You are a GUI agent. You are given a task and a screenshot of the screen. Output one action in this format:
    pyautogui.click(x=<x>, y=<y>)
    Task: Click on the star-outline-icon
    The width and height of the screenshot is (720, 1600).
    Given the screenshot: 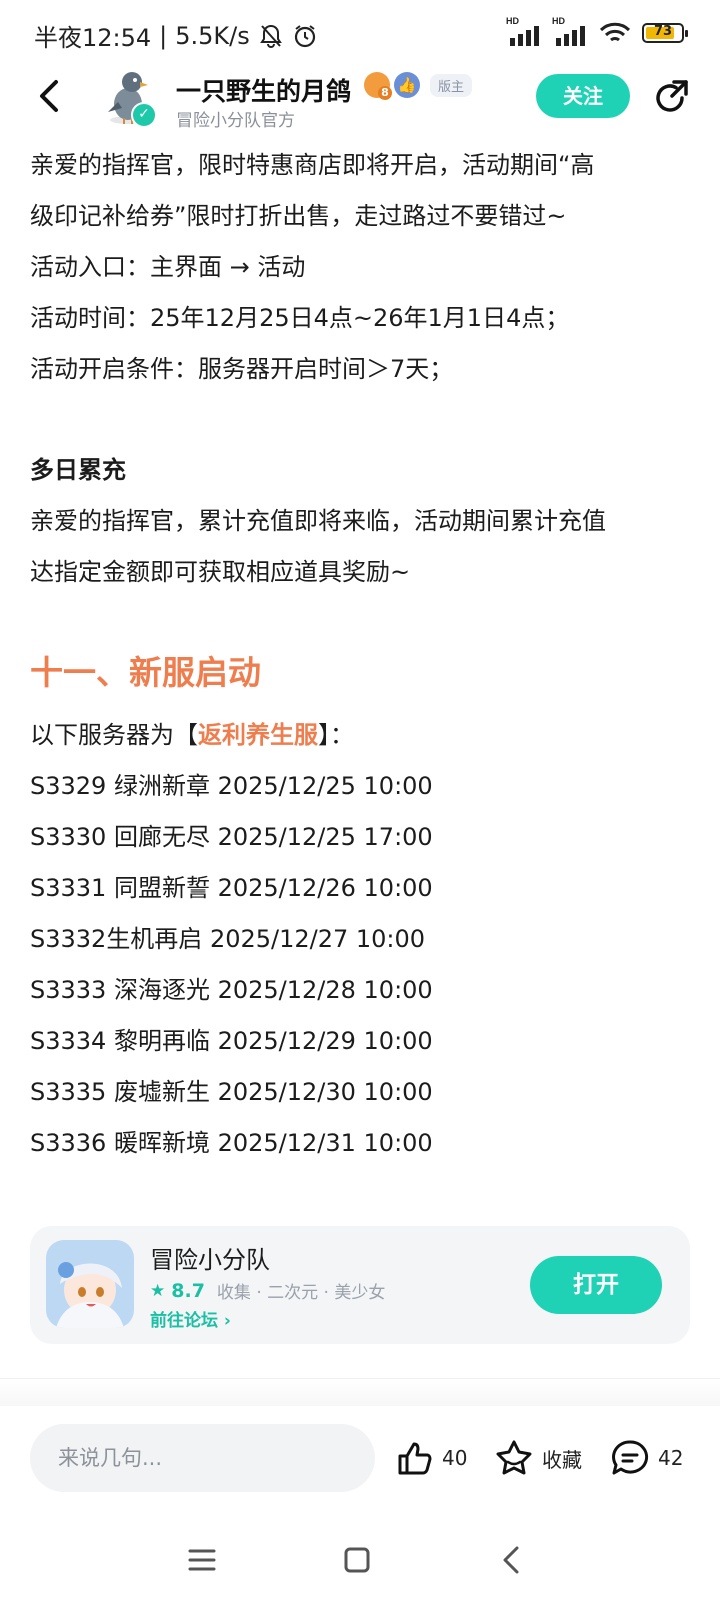 What is the action you would take?
    pyautogui.click(x=514, y=1457)
    